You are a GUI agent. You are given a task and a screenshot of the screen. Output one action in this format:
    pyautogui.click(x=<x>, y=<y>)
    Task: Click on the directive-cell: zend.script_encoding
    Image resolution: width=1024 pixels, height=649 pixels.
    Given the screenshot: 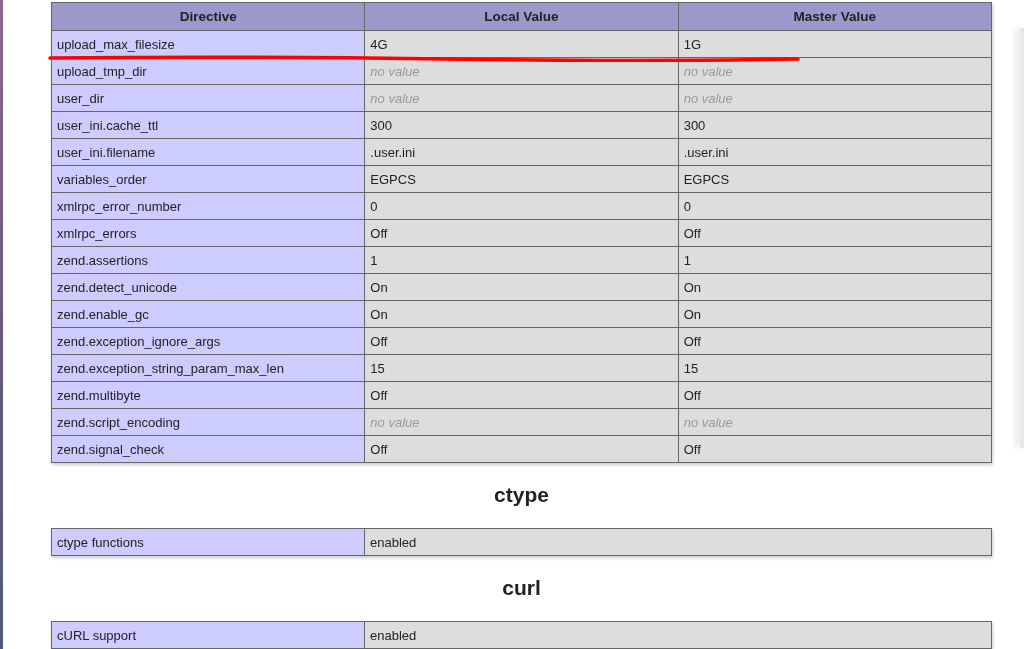 What is the action you would take?
    pyautogui.click(x=208, y=422)
    